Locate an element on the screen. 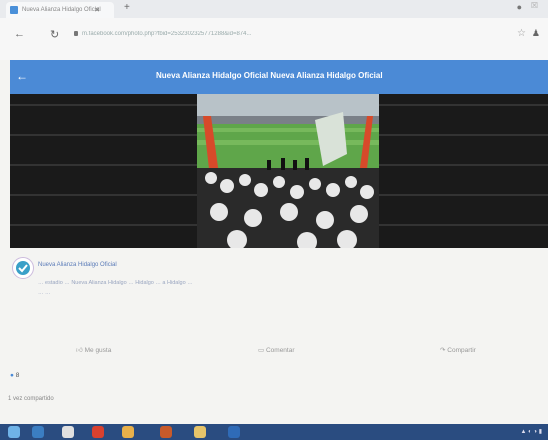 This screenshot has width=548, height=440. lock-icon is located at coordinates (76, 33).